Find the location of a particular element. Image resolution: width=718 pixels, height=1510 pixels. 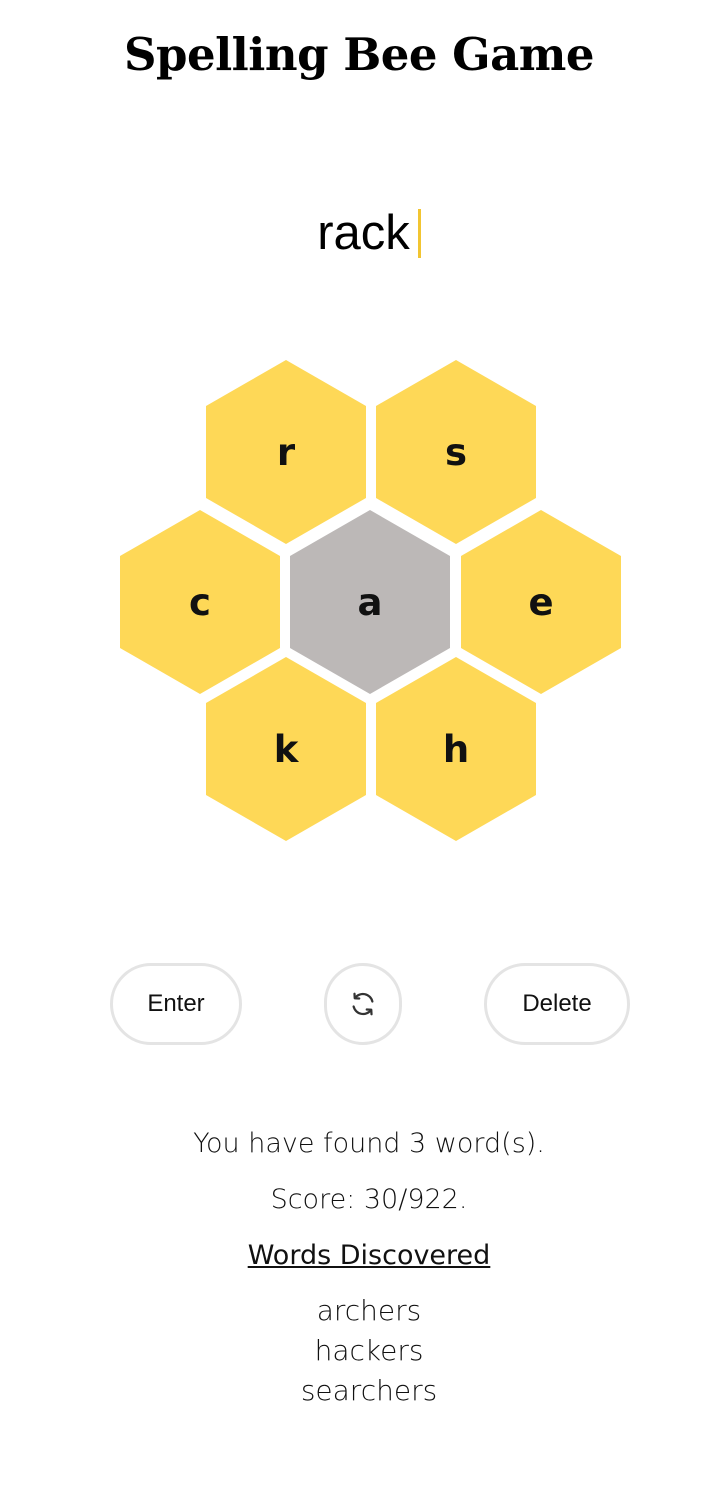

hex-center-letter: a is located at coordinates (370, 602).